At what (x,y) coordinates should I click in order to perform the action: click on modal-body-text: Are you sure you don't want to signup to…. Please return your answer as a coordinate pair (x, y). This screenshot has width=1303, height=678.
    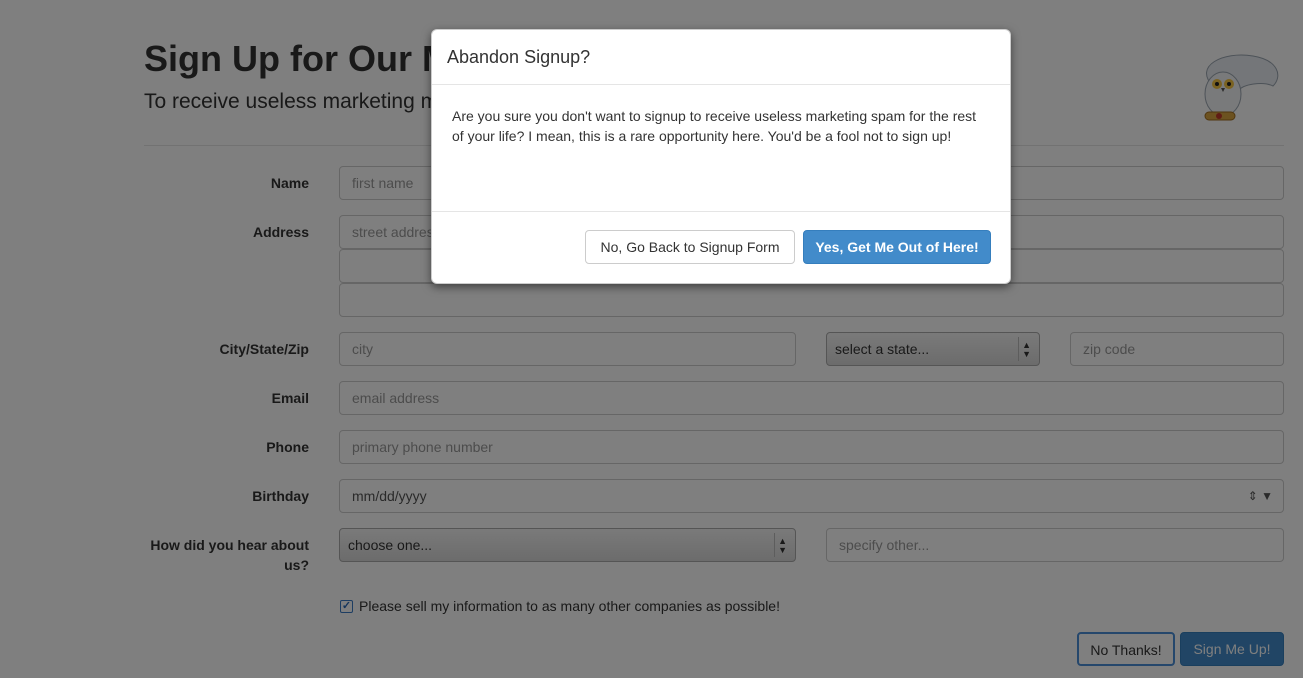
    Looking at the image, I should click on (714, 126).